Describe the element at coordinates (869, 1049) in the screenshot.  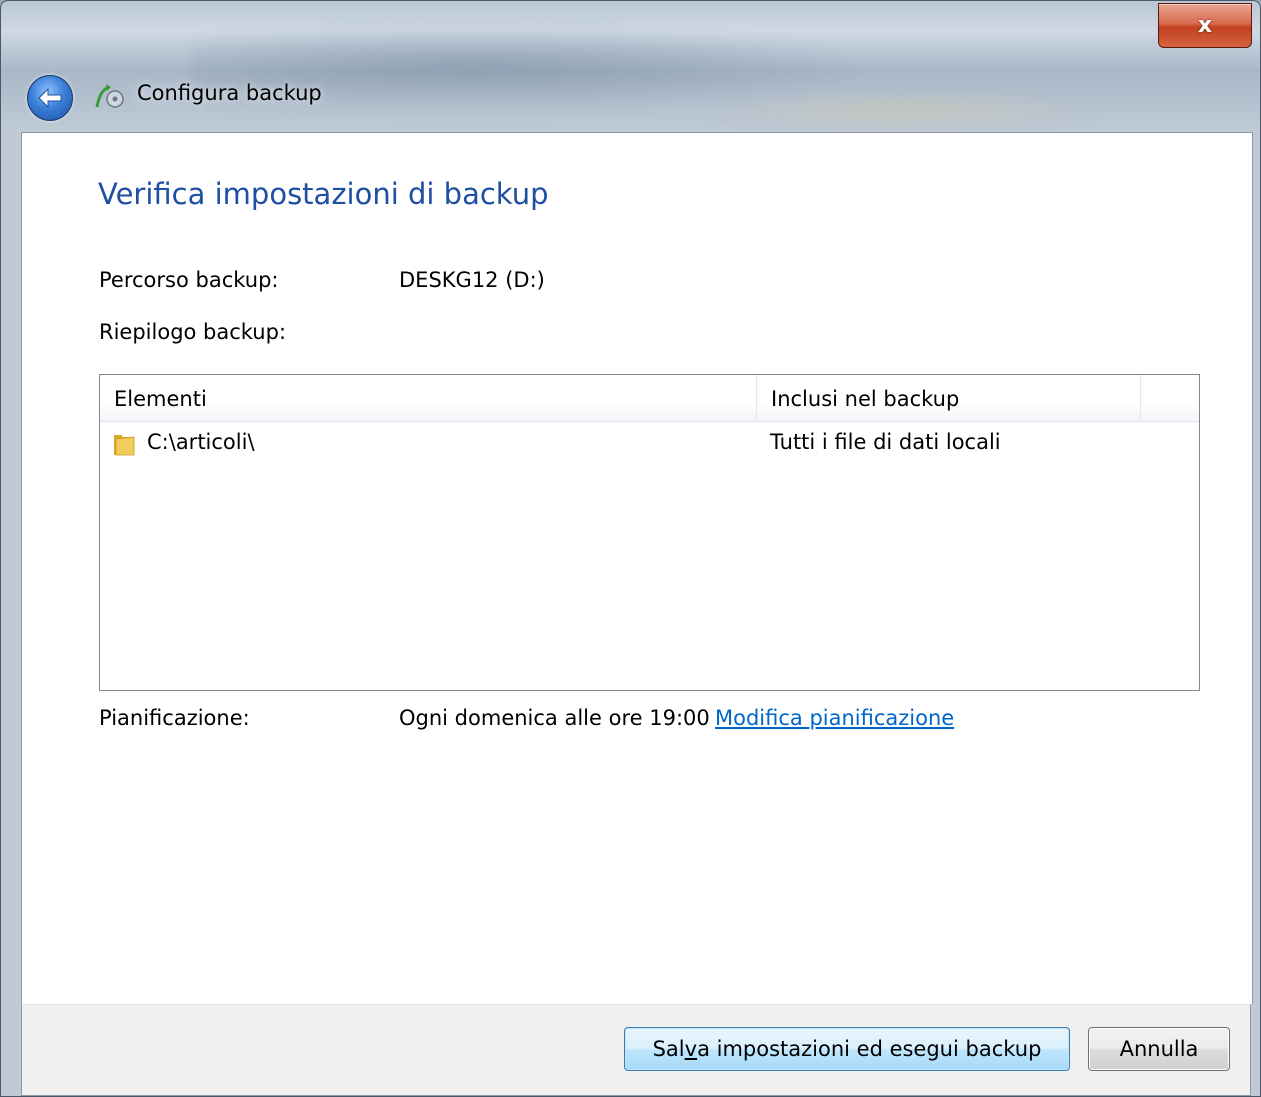
I see `button-label-part: a impostazioni ed esegui backup` at that location.